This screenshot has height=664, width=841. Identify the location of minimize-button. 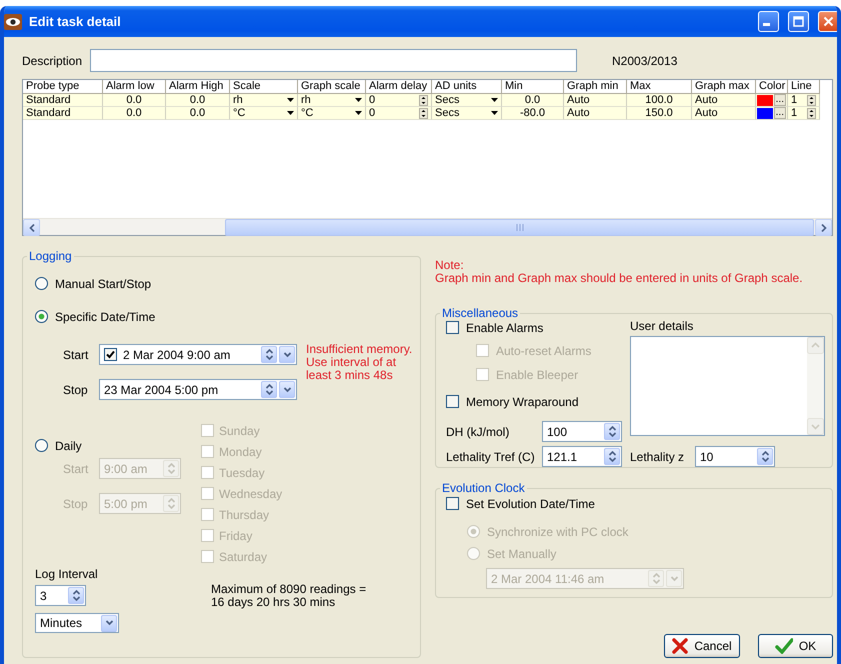
(768, 21).